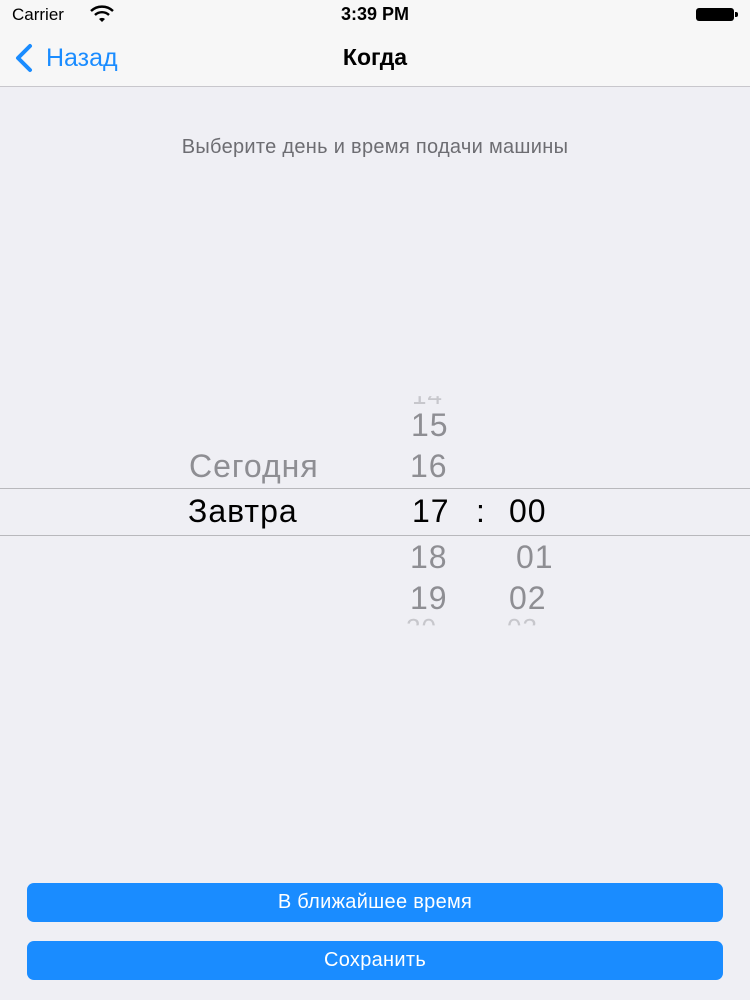 The width and height of the screenshot is (750, 1000). Describe the element at coordinates (243, 511) in the screenshot. I see `picker-day-selected: Завтра` at that location.